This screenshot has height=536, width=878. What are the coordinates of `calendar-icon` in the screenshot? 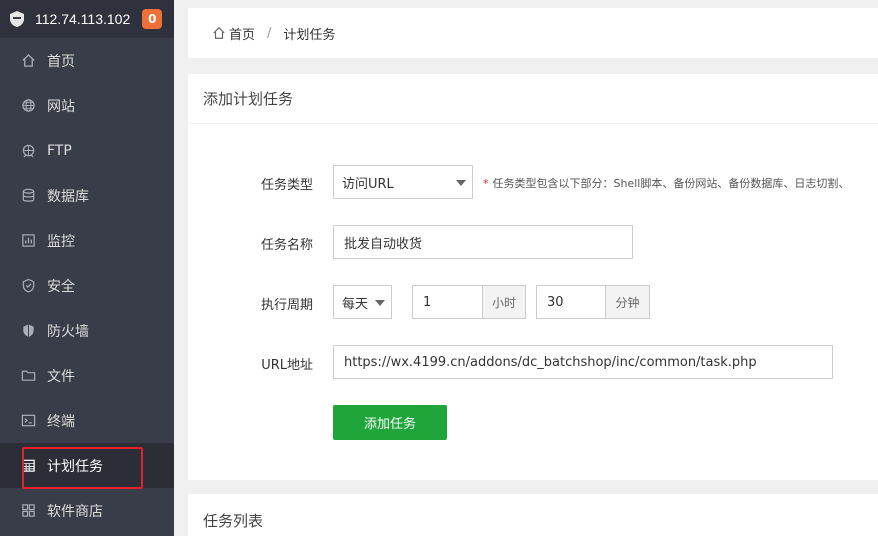 It's located at (28, 466).